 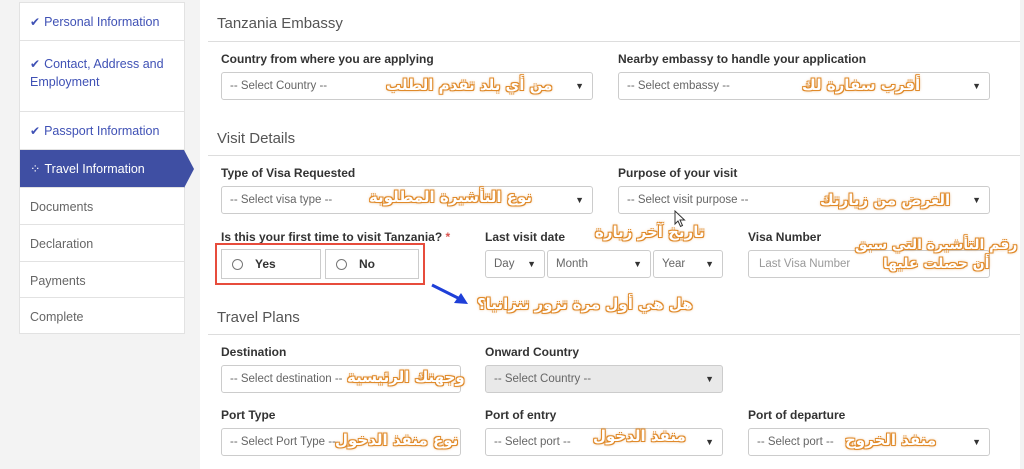 I want to click on last-visit-month-select: Month ▼, so click(x=599, y=264).